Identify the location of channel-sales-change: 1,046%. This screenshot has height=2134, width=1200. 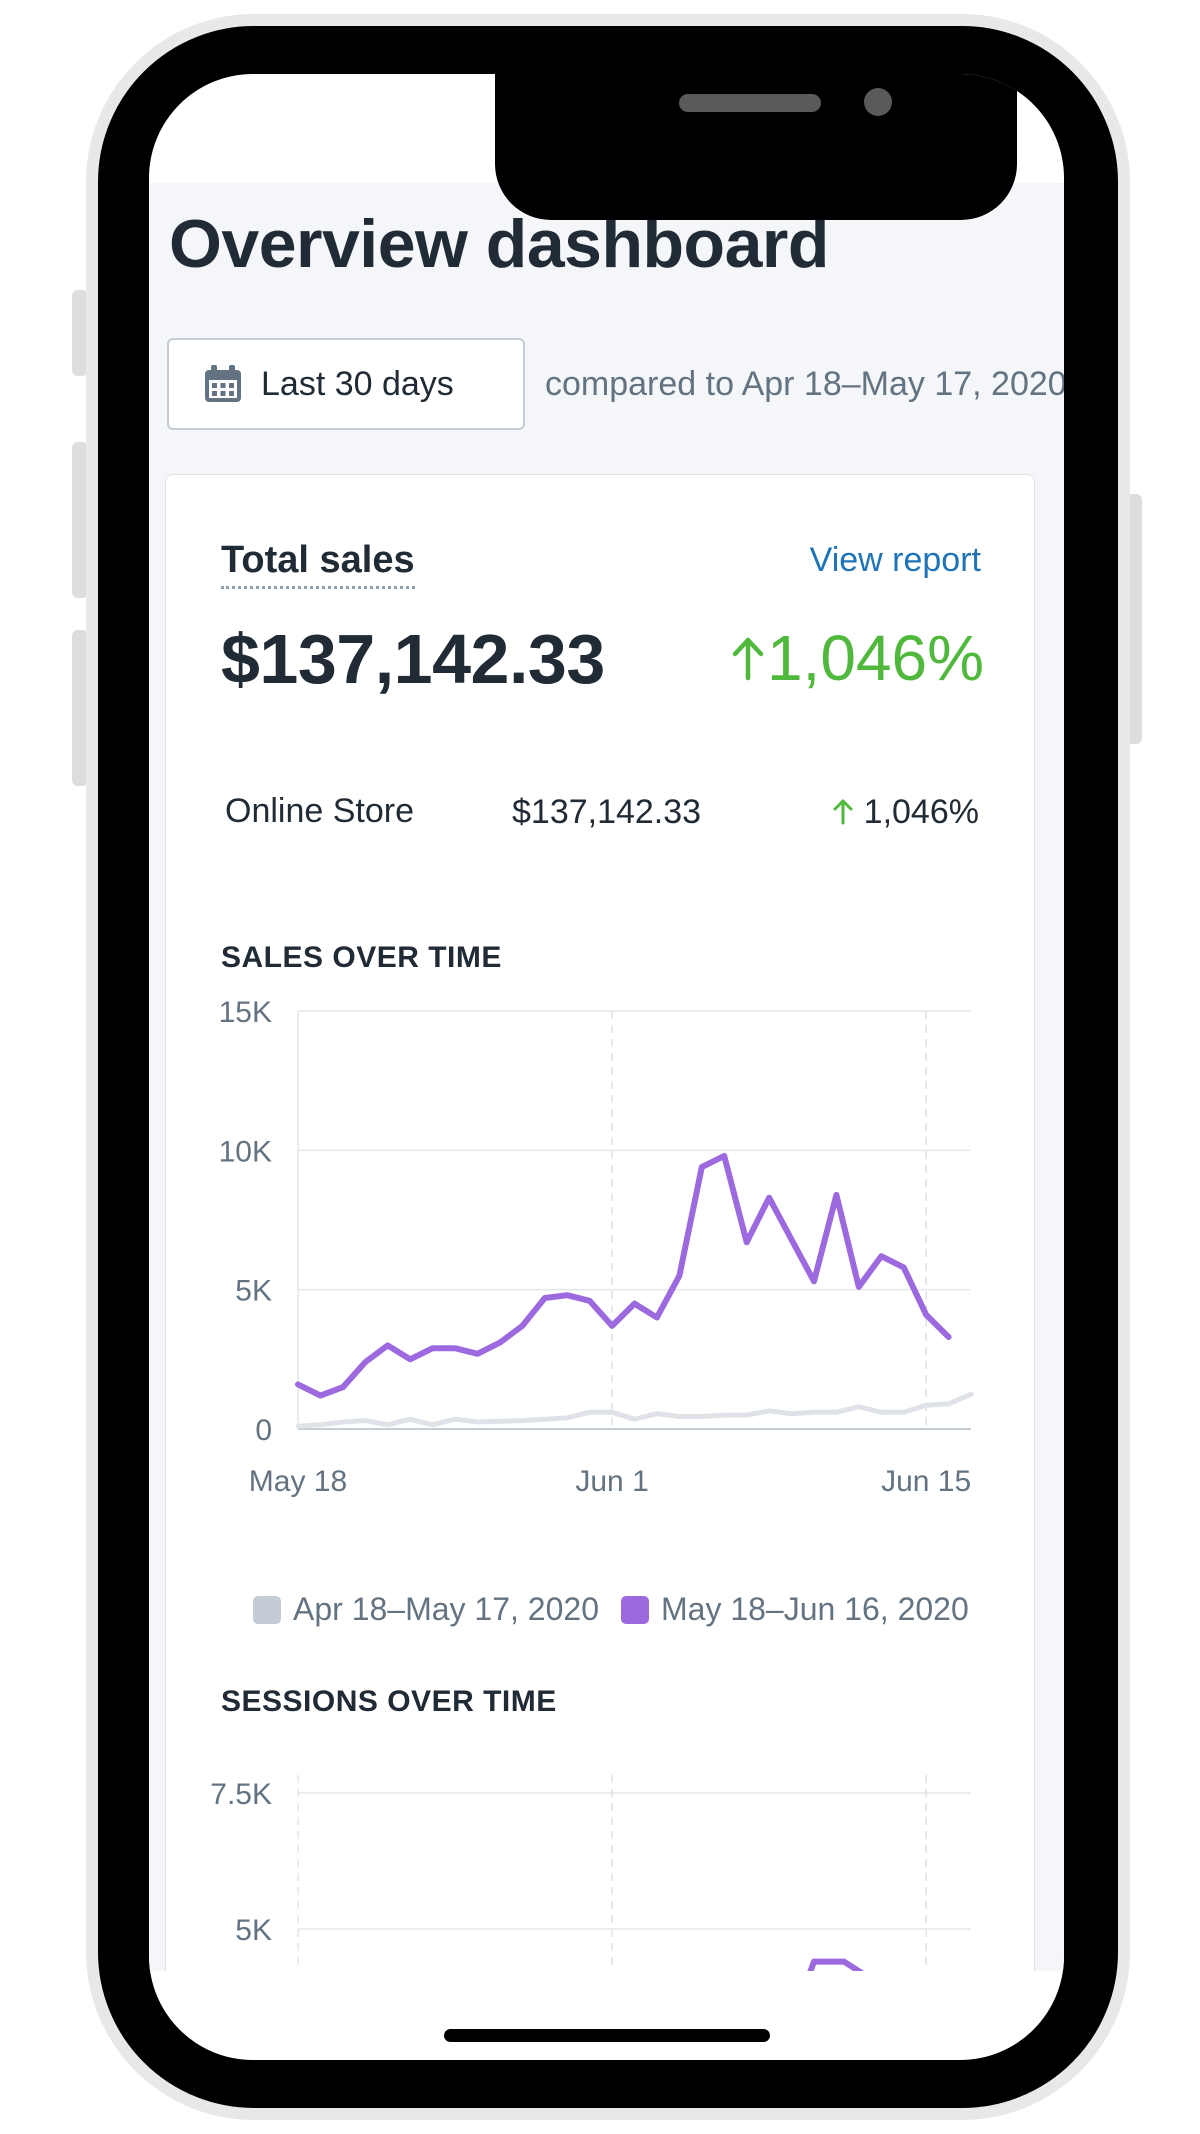
(905, 812).